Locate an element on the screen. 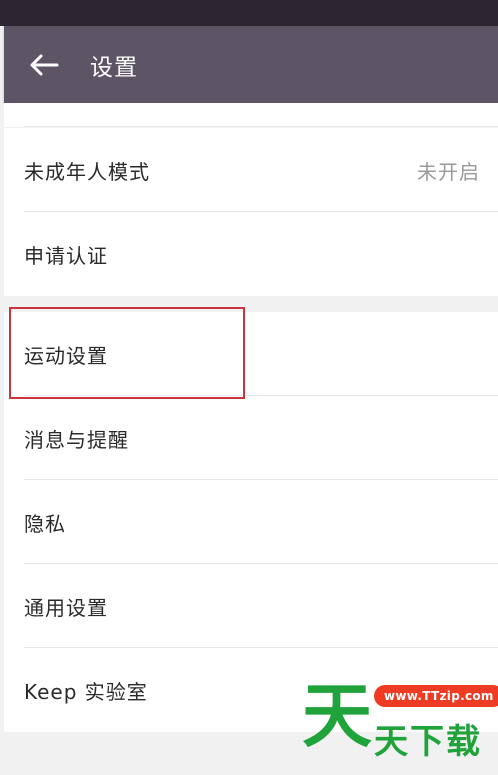 The height and width of the screenshot is (775, 498). back-button is located at coordinates (44, 65).